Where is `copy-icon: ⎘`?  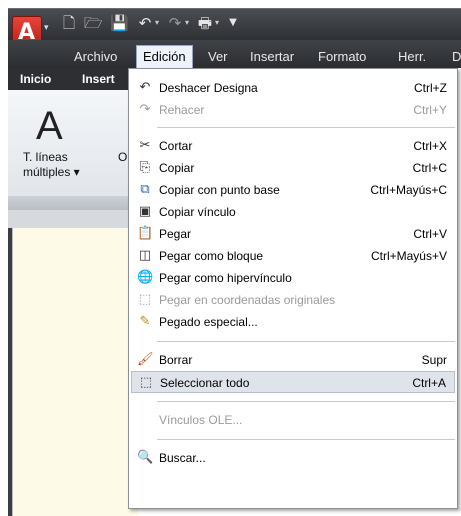
copy-icon: ⎘ is located at coordinates (145, 167).